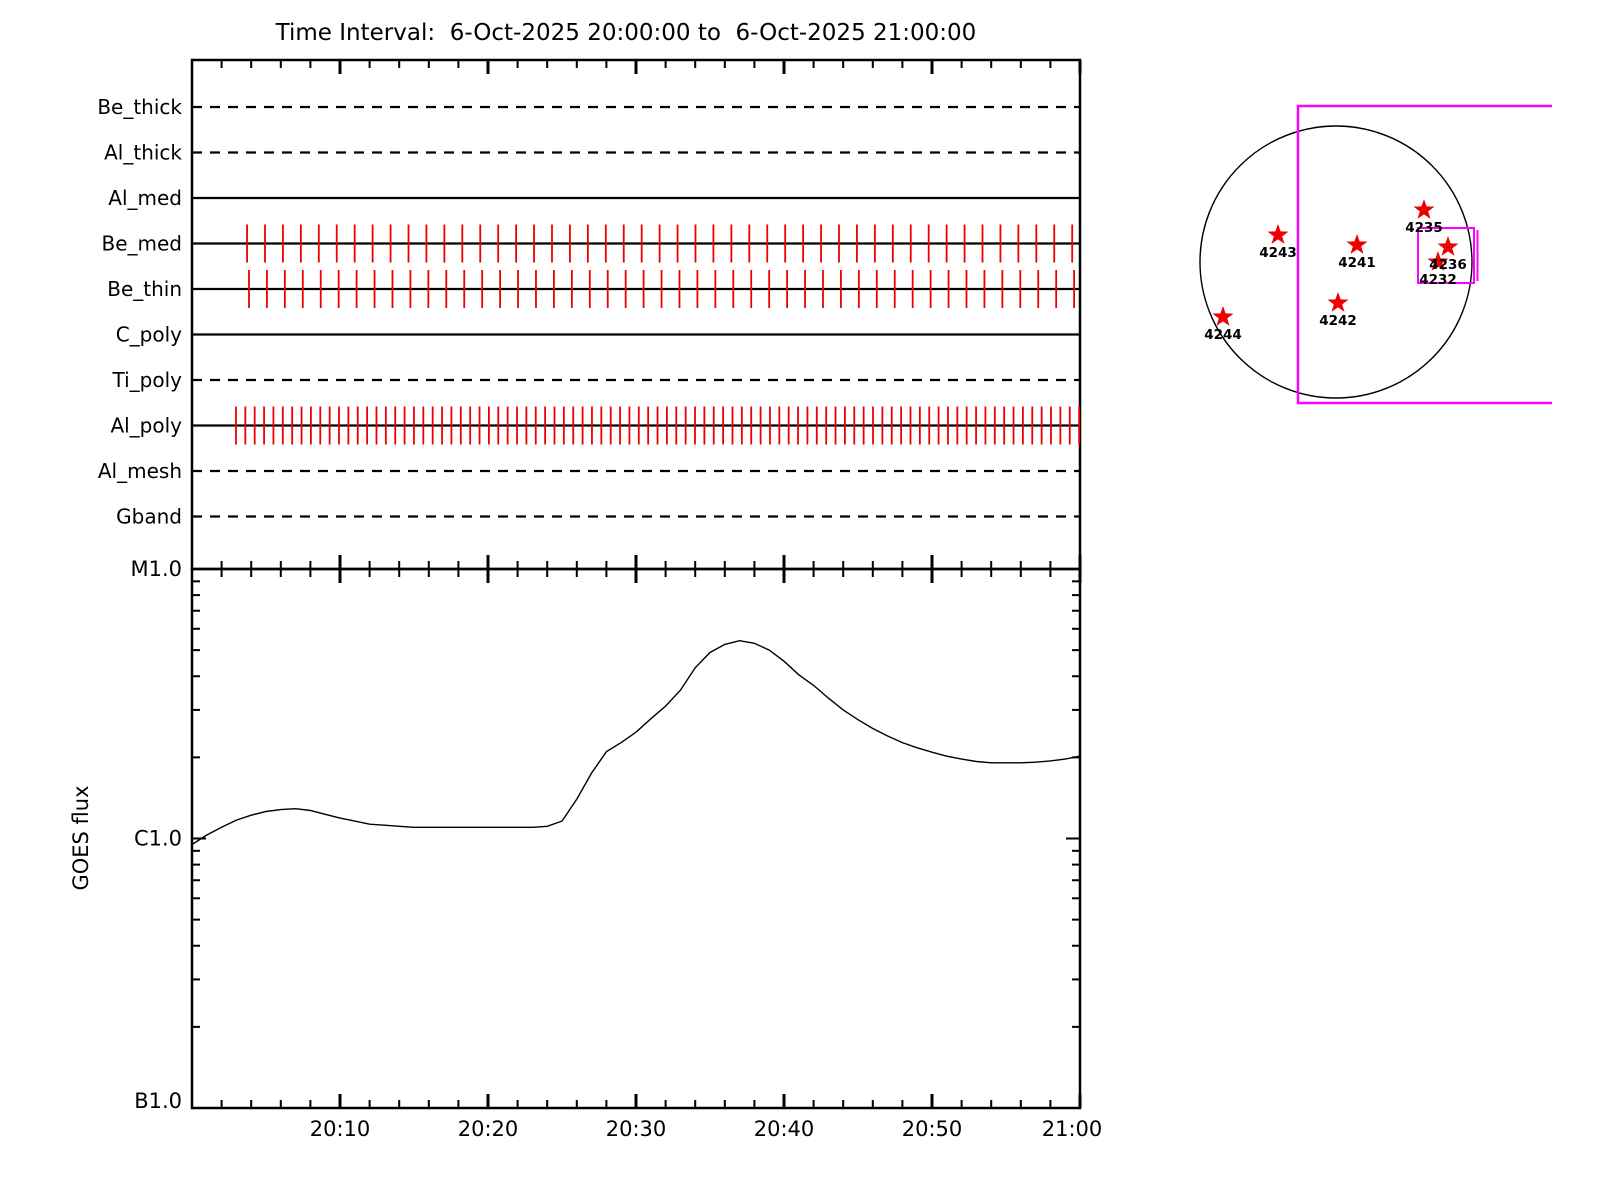 The image size is (1600, 1200). I want to click on channel-label-Al_med: Al_med, so click(145, 198).